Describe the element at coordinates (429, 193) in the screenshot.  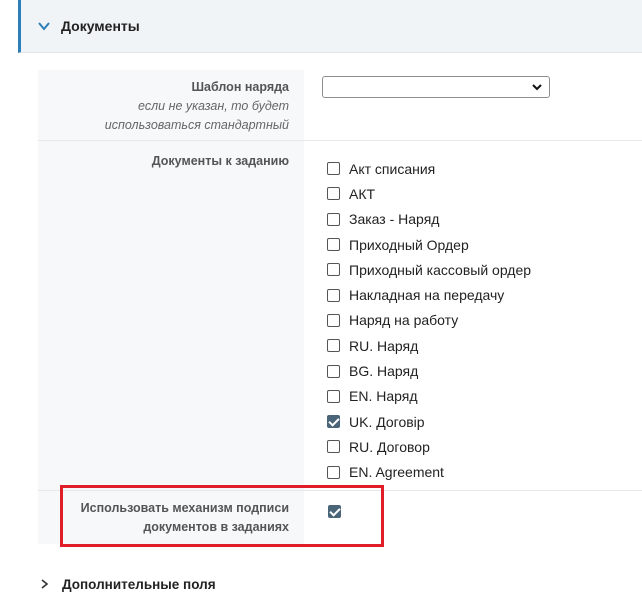
I see `document-option: АКТ` at that location.